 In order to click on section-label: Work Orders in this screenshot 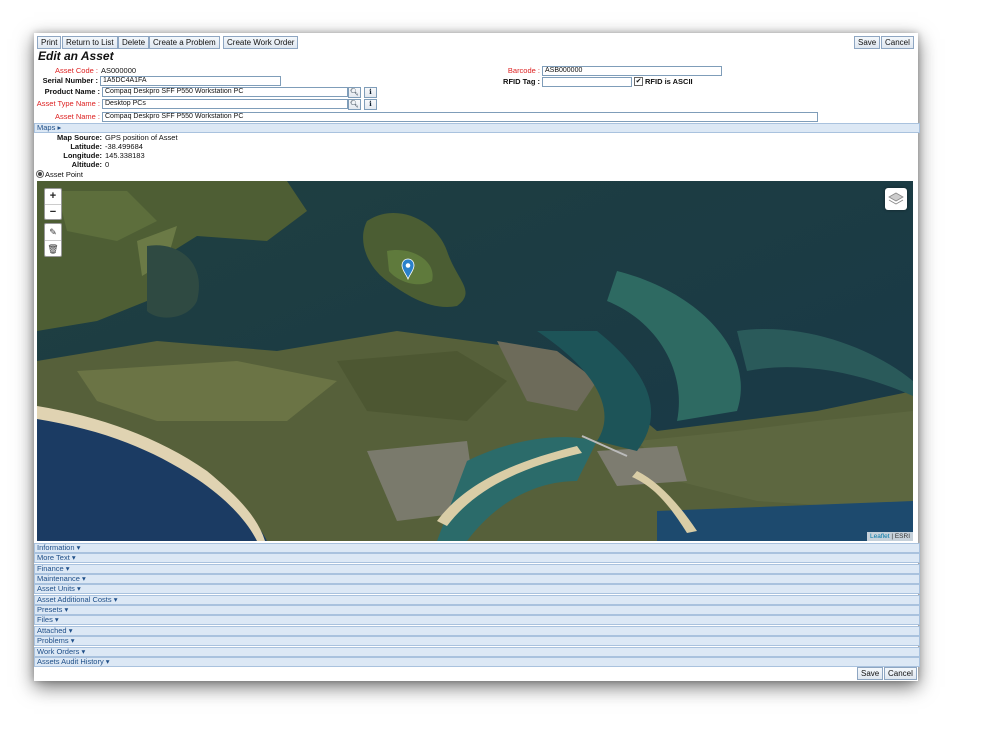, I will do `click(58, 651)`.